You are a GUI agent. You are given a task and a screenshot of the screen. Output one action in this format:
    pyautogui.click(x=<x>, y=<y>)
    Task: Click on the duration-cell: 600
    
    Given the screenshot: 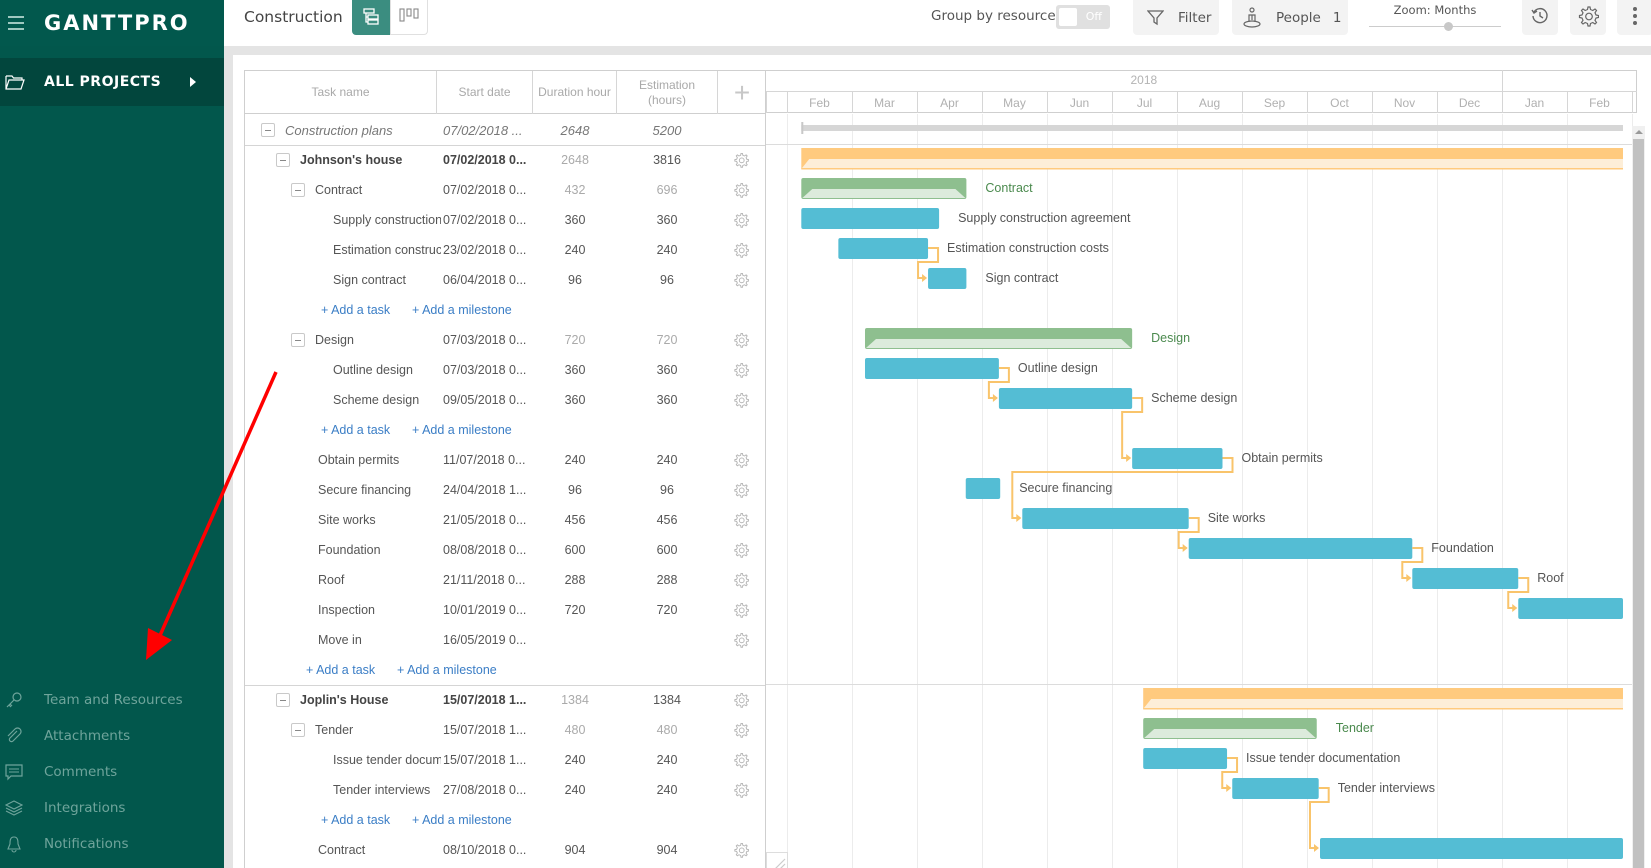 What is the action you would take?
    pyautogui.click(x=575, y=550)
    